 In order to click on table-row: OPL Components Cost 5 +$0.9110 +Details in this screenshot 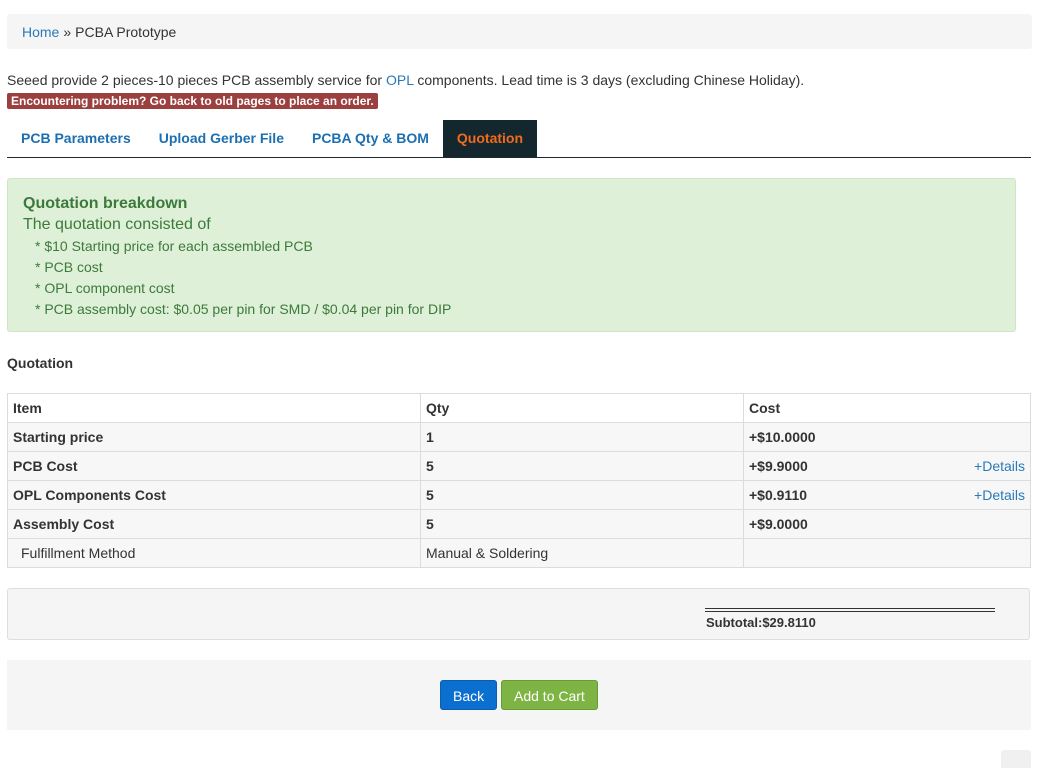, I will do `click(519, 495)`.